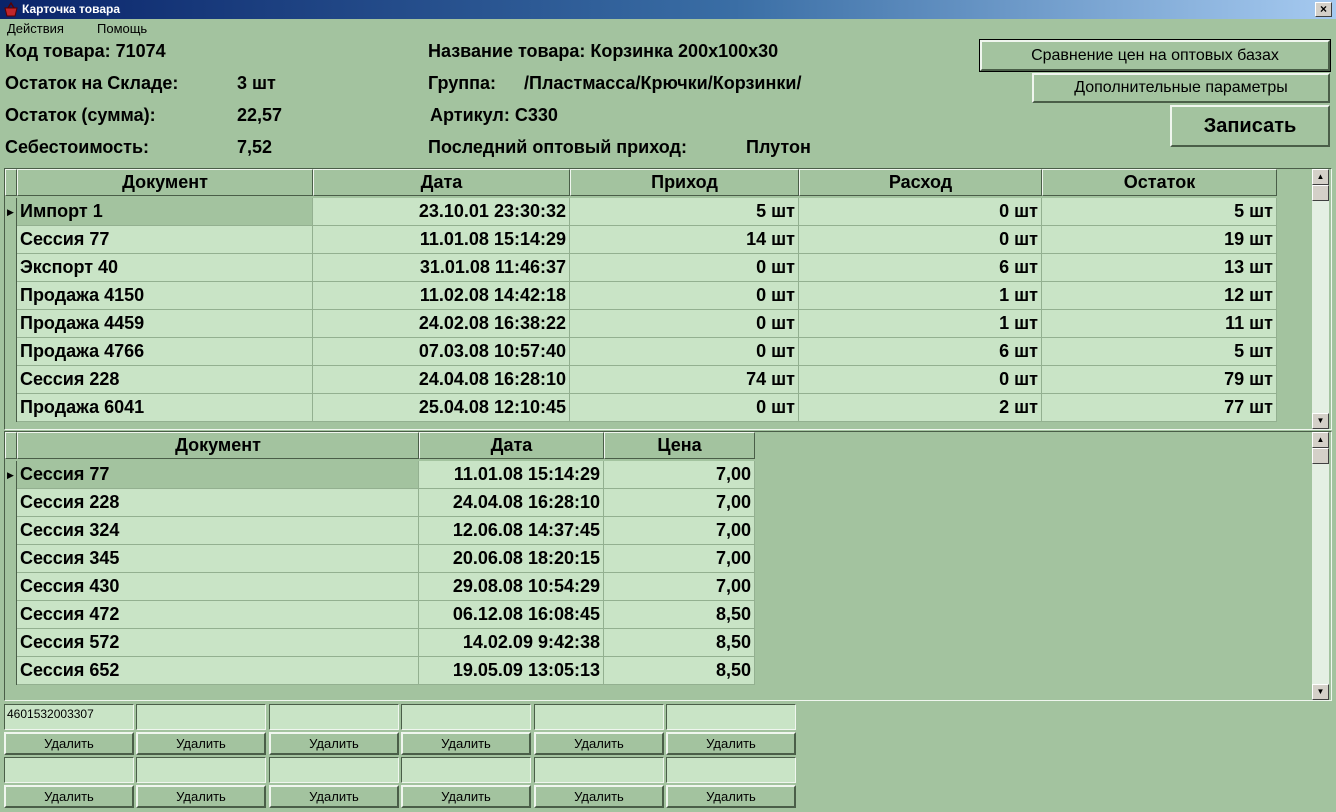 The image size is (1336, 812). What do you see at coordinates (684, 380) in the screenshot?
I see `table-cell: 74 шт` at bounding box center [684, 380].